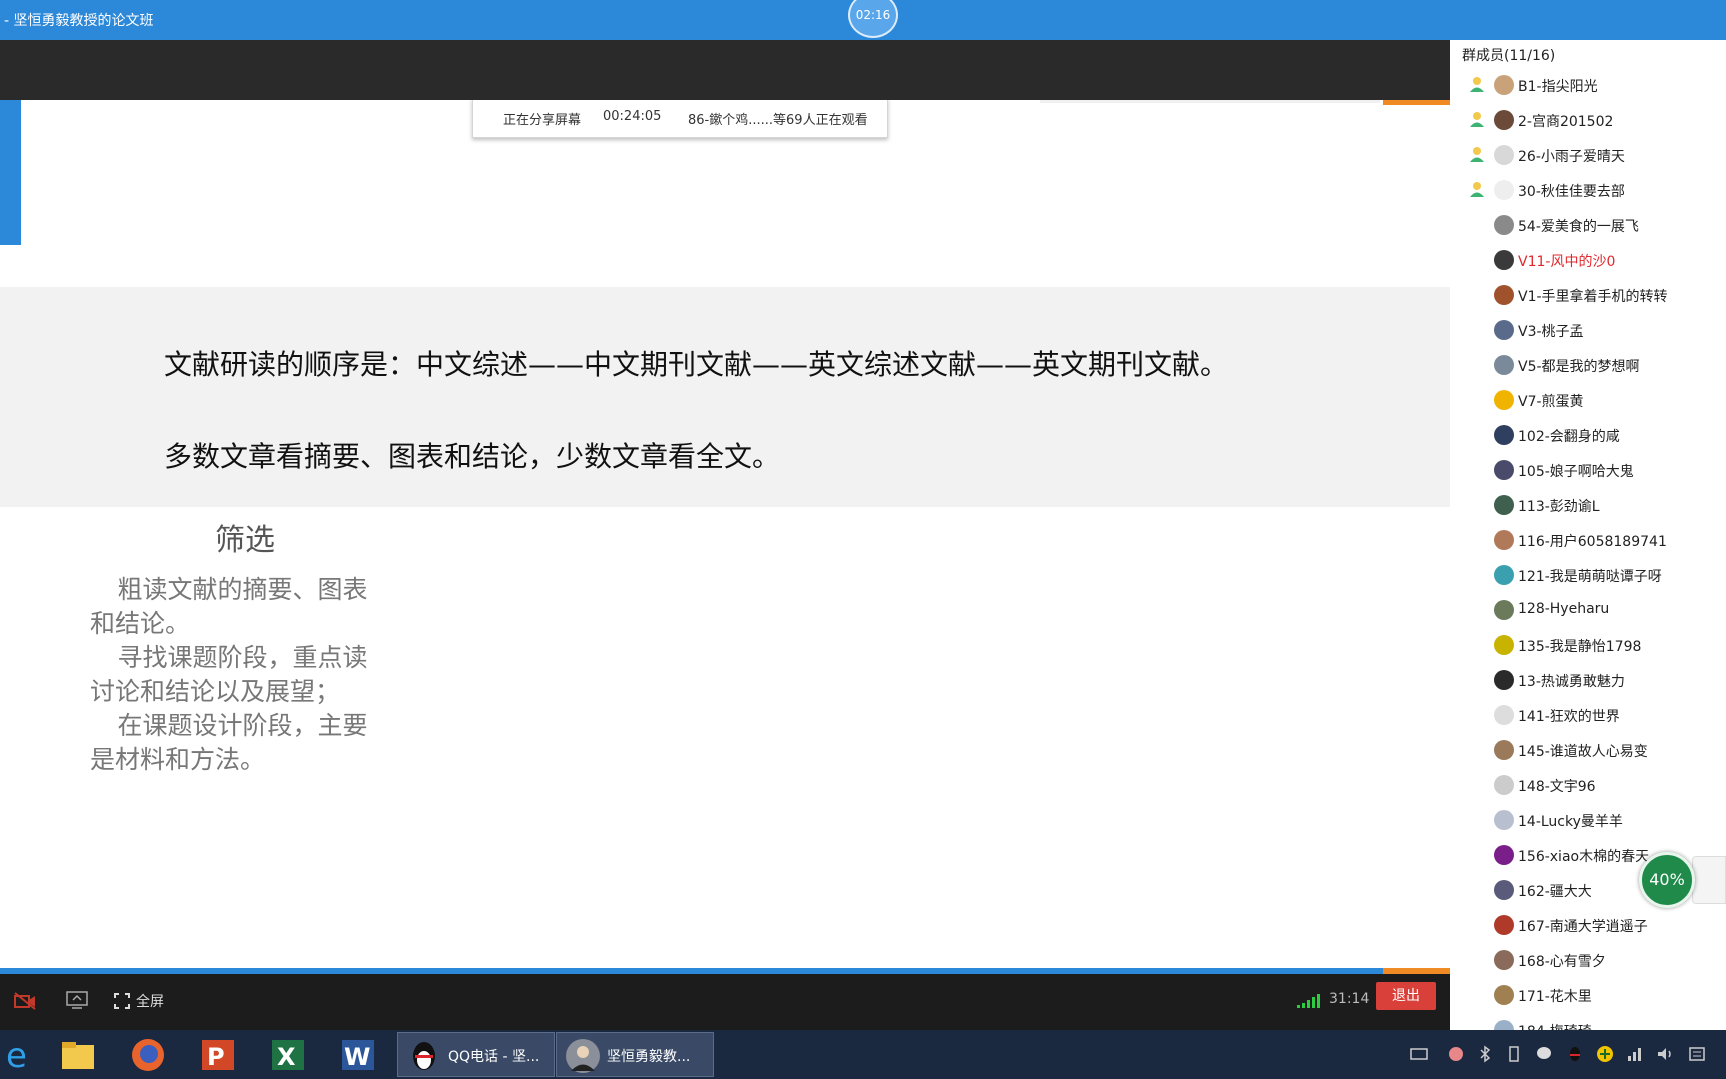 This screenshot has width=1726, height=1079. I want to click on slide-paragraph: 寻找课题阶段，重点读讨论和结论以及展望；, so click(229, 674).